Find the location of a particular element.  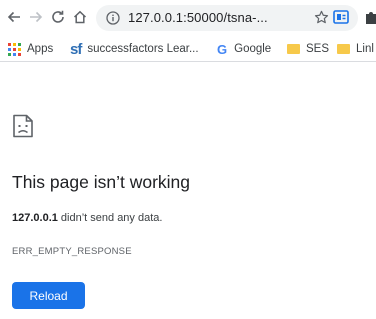

info-icon is located at coordinates (113, 18).